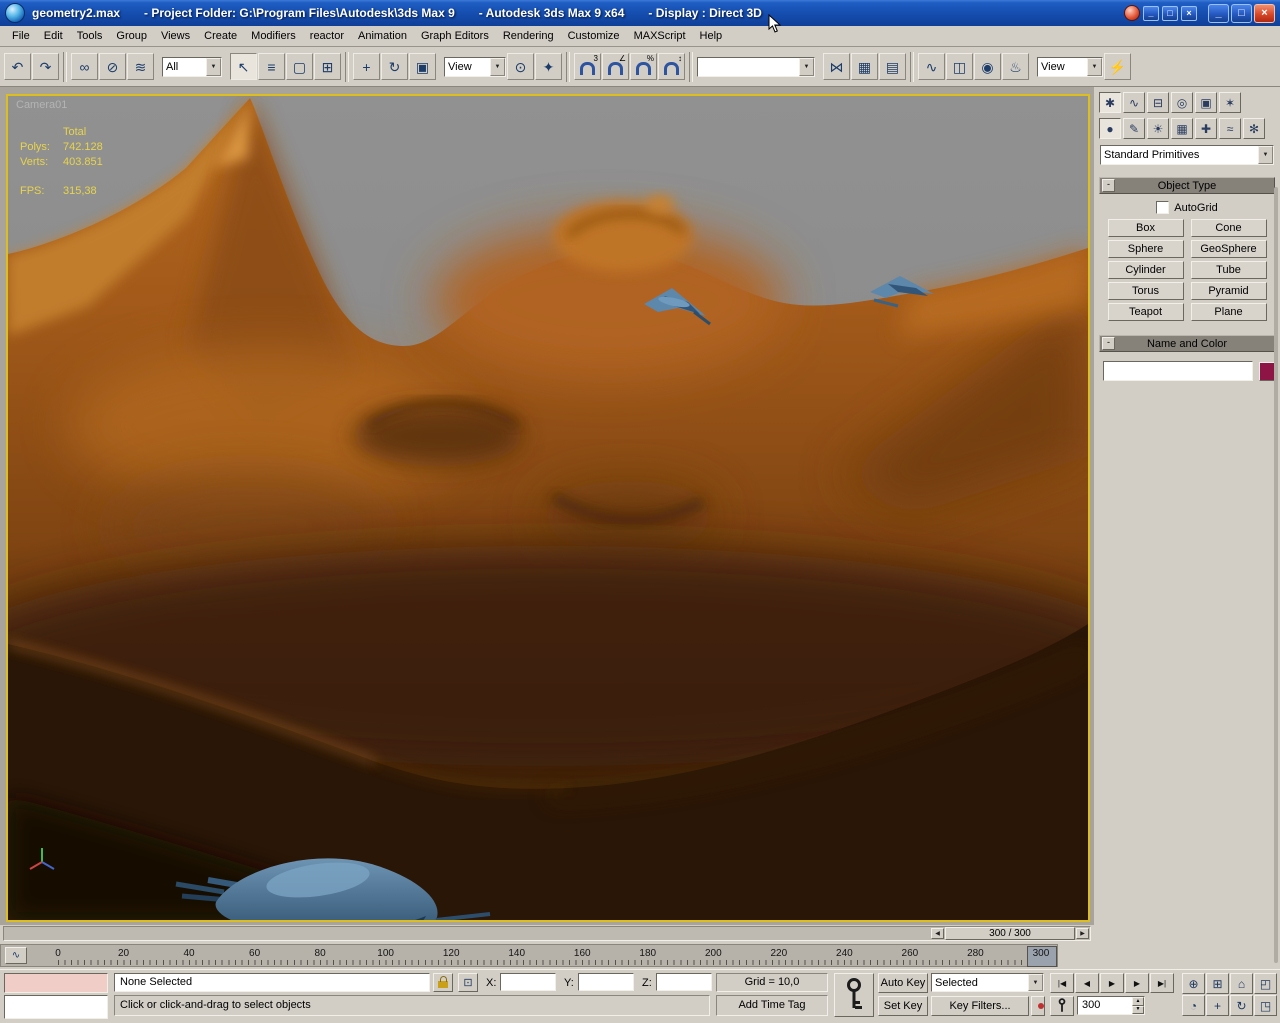 This screenshot has height=1023, width=1280. Describe the element at coordinates (1228, 249) in the screenshot. I see `object-type-button-geosphere: GeoSphere` at that location.